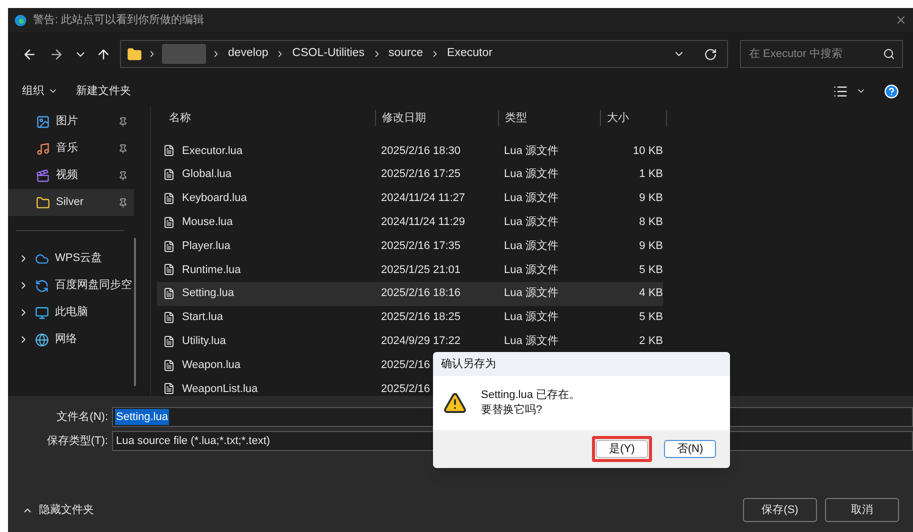 The height and width of the screenshot is (532, 913). Describe the element at coordinates (206, 246) in the screenshot. I see `file-name: Player.lua` at that location.